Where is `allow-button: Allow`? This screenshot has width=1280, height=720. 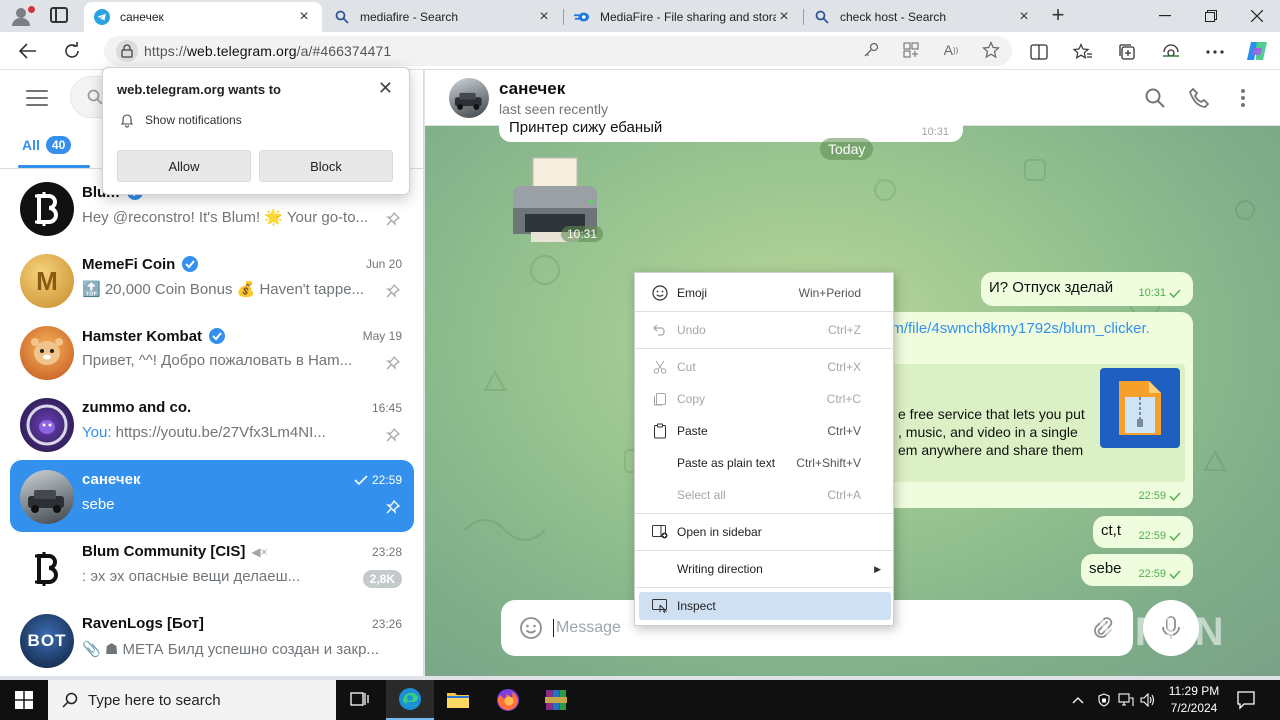
allow-button: Allow is located at coordinates (184, 166).